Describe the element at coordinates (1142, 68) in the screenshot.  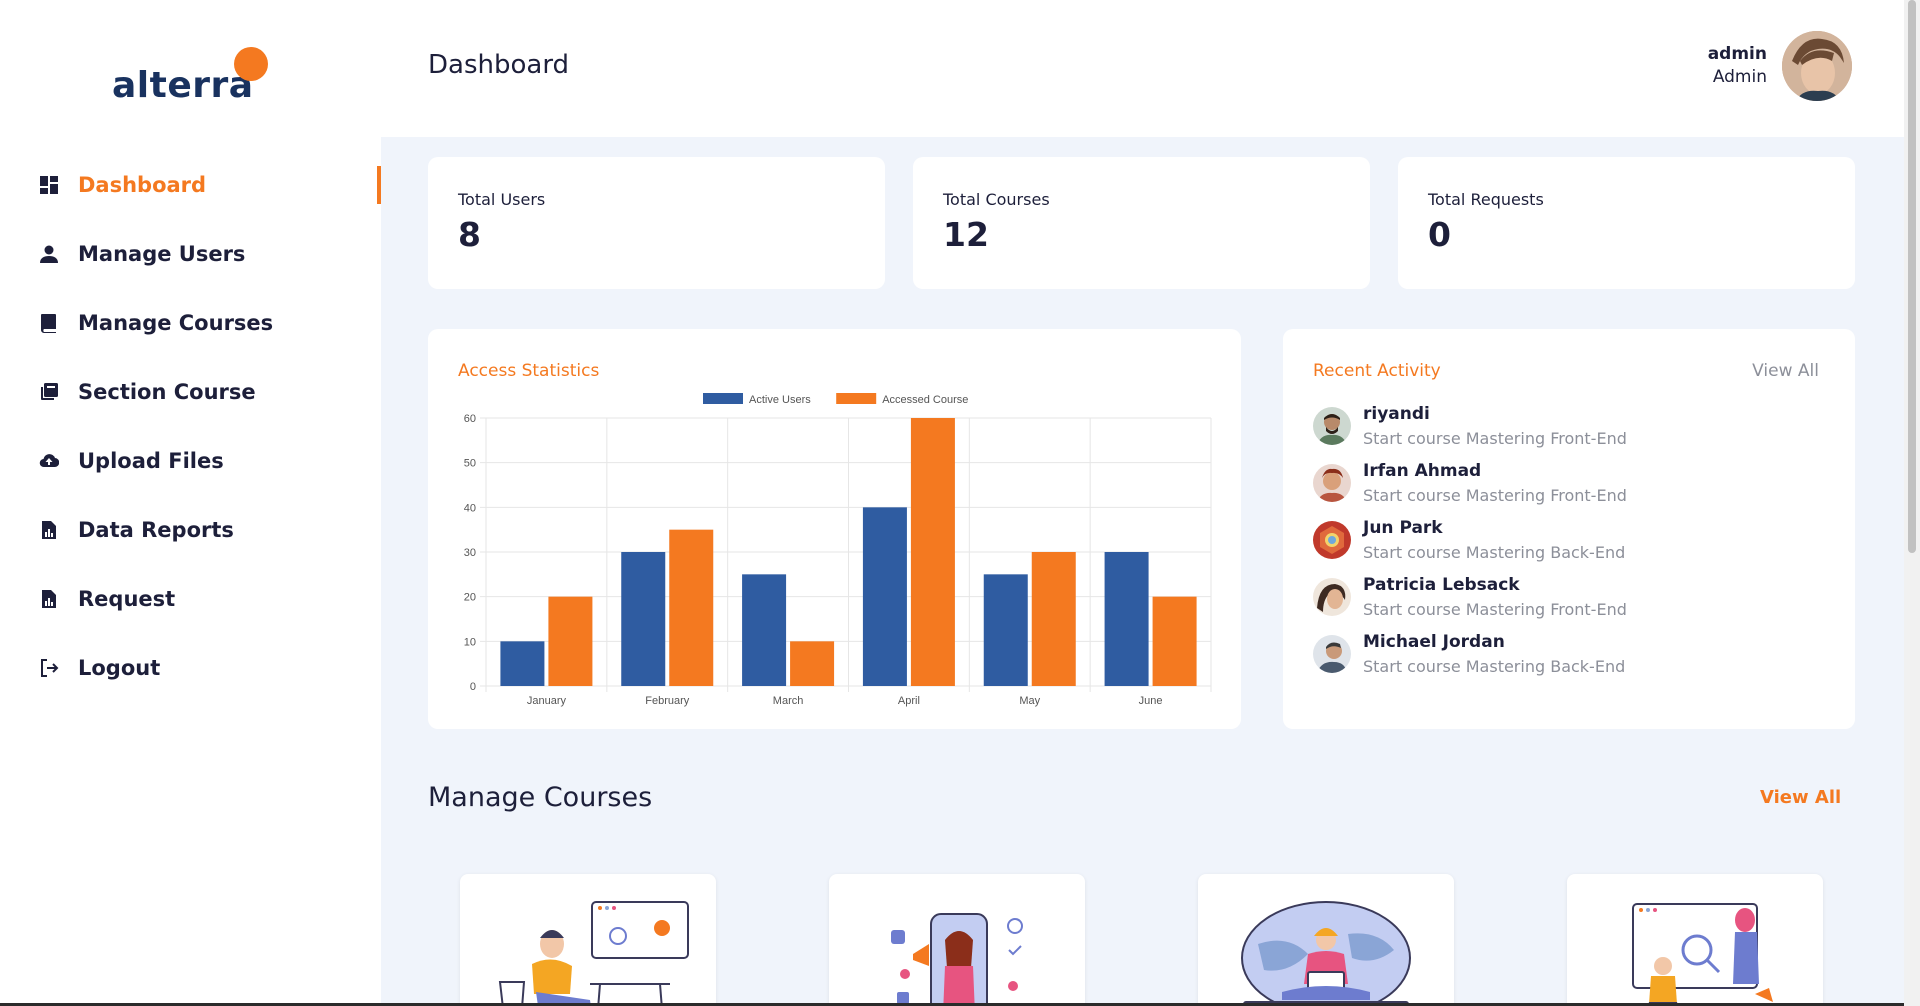
I see `top-header: Dashboard admin Admin` at that location.